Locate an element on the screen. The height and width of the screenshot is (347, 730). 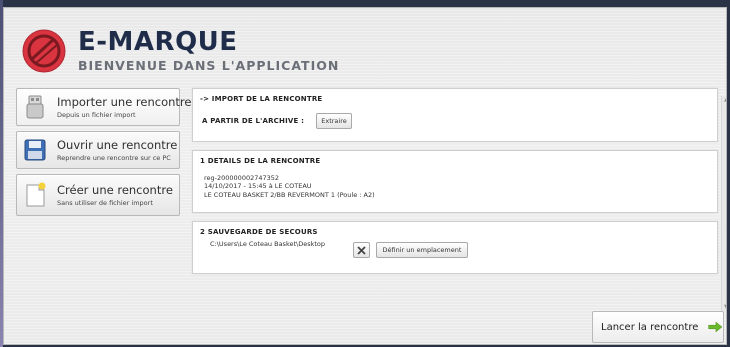
close-x-icon is located at coordinates (361, 250).